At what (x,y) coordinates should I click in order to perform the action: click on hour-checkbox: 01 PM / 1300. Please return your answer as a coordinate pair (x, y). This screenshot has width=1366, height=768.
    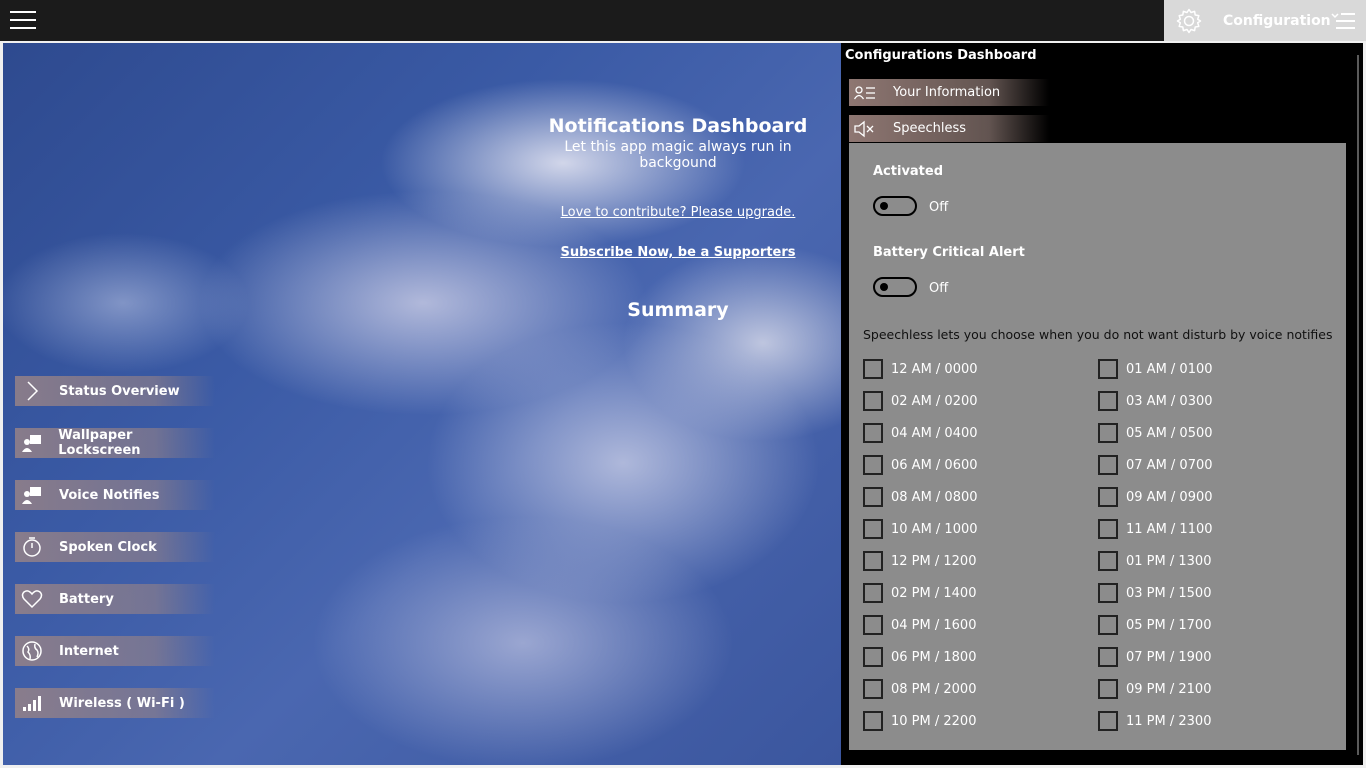
    Looking at the image, I should click on (1215, 561).